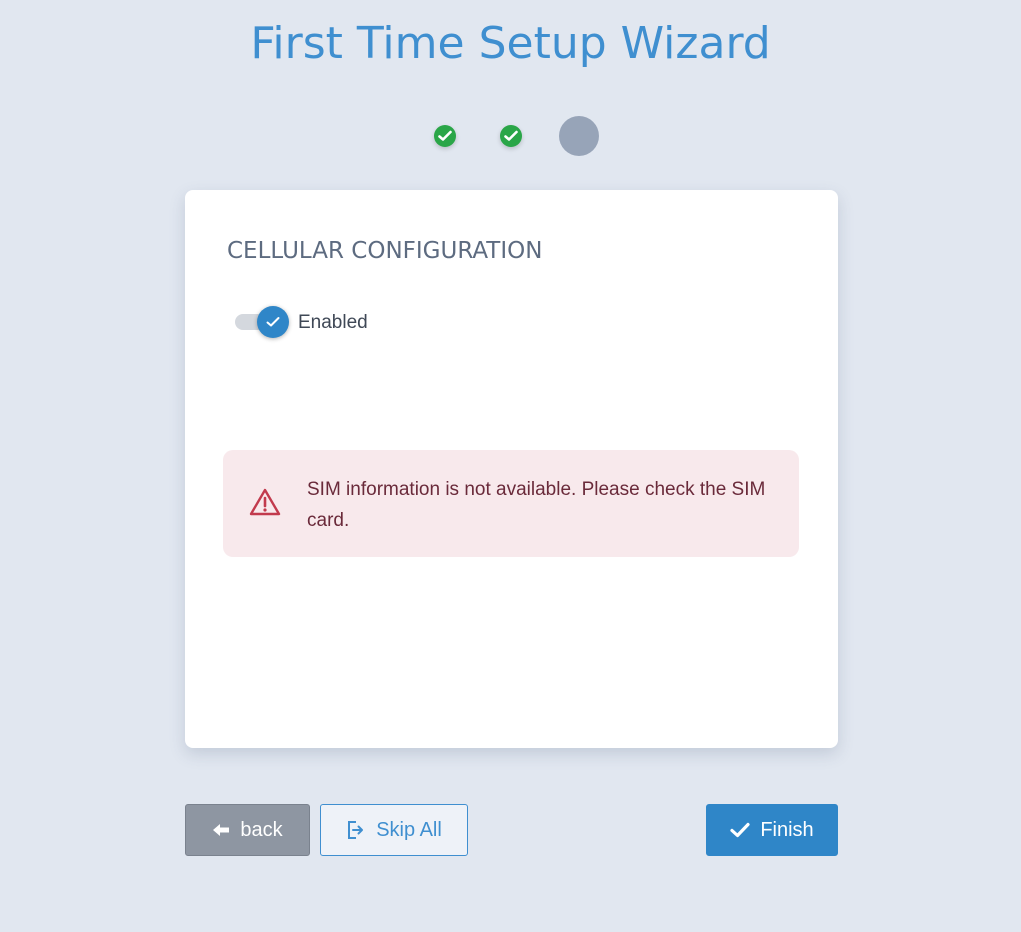 The width and height of the screenshot is (1021, 932). What do you see at coordinates (787, 829) in the screenshot?
I see `finish-button-label: Finish` at bounding box center [787, 829].